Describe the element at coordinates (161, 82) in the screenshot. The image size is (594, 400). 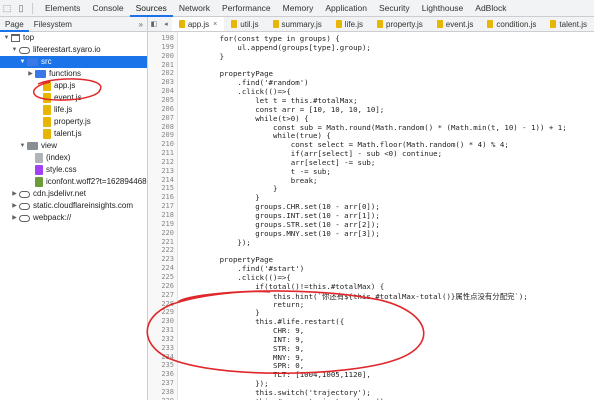
I see `line-number: 203` at that location.